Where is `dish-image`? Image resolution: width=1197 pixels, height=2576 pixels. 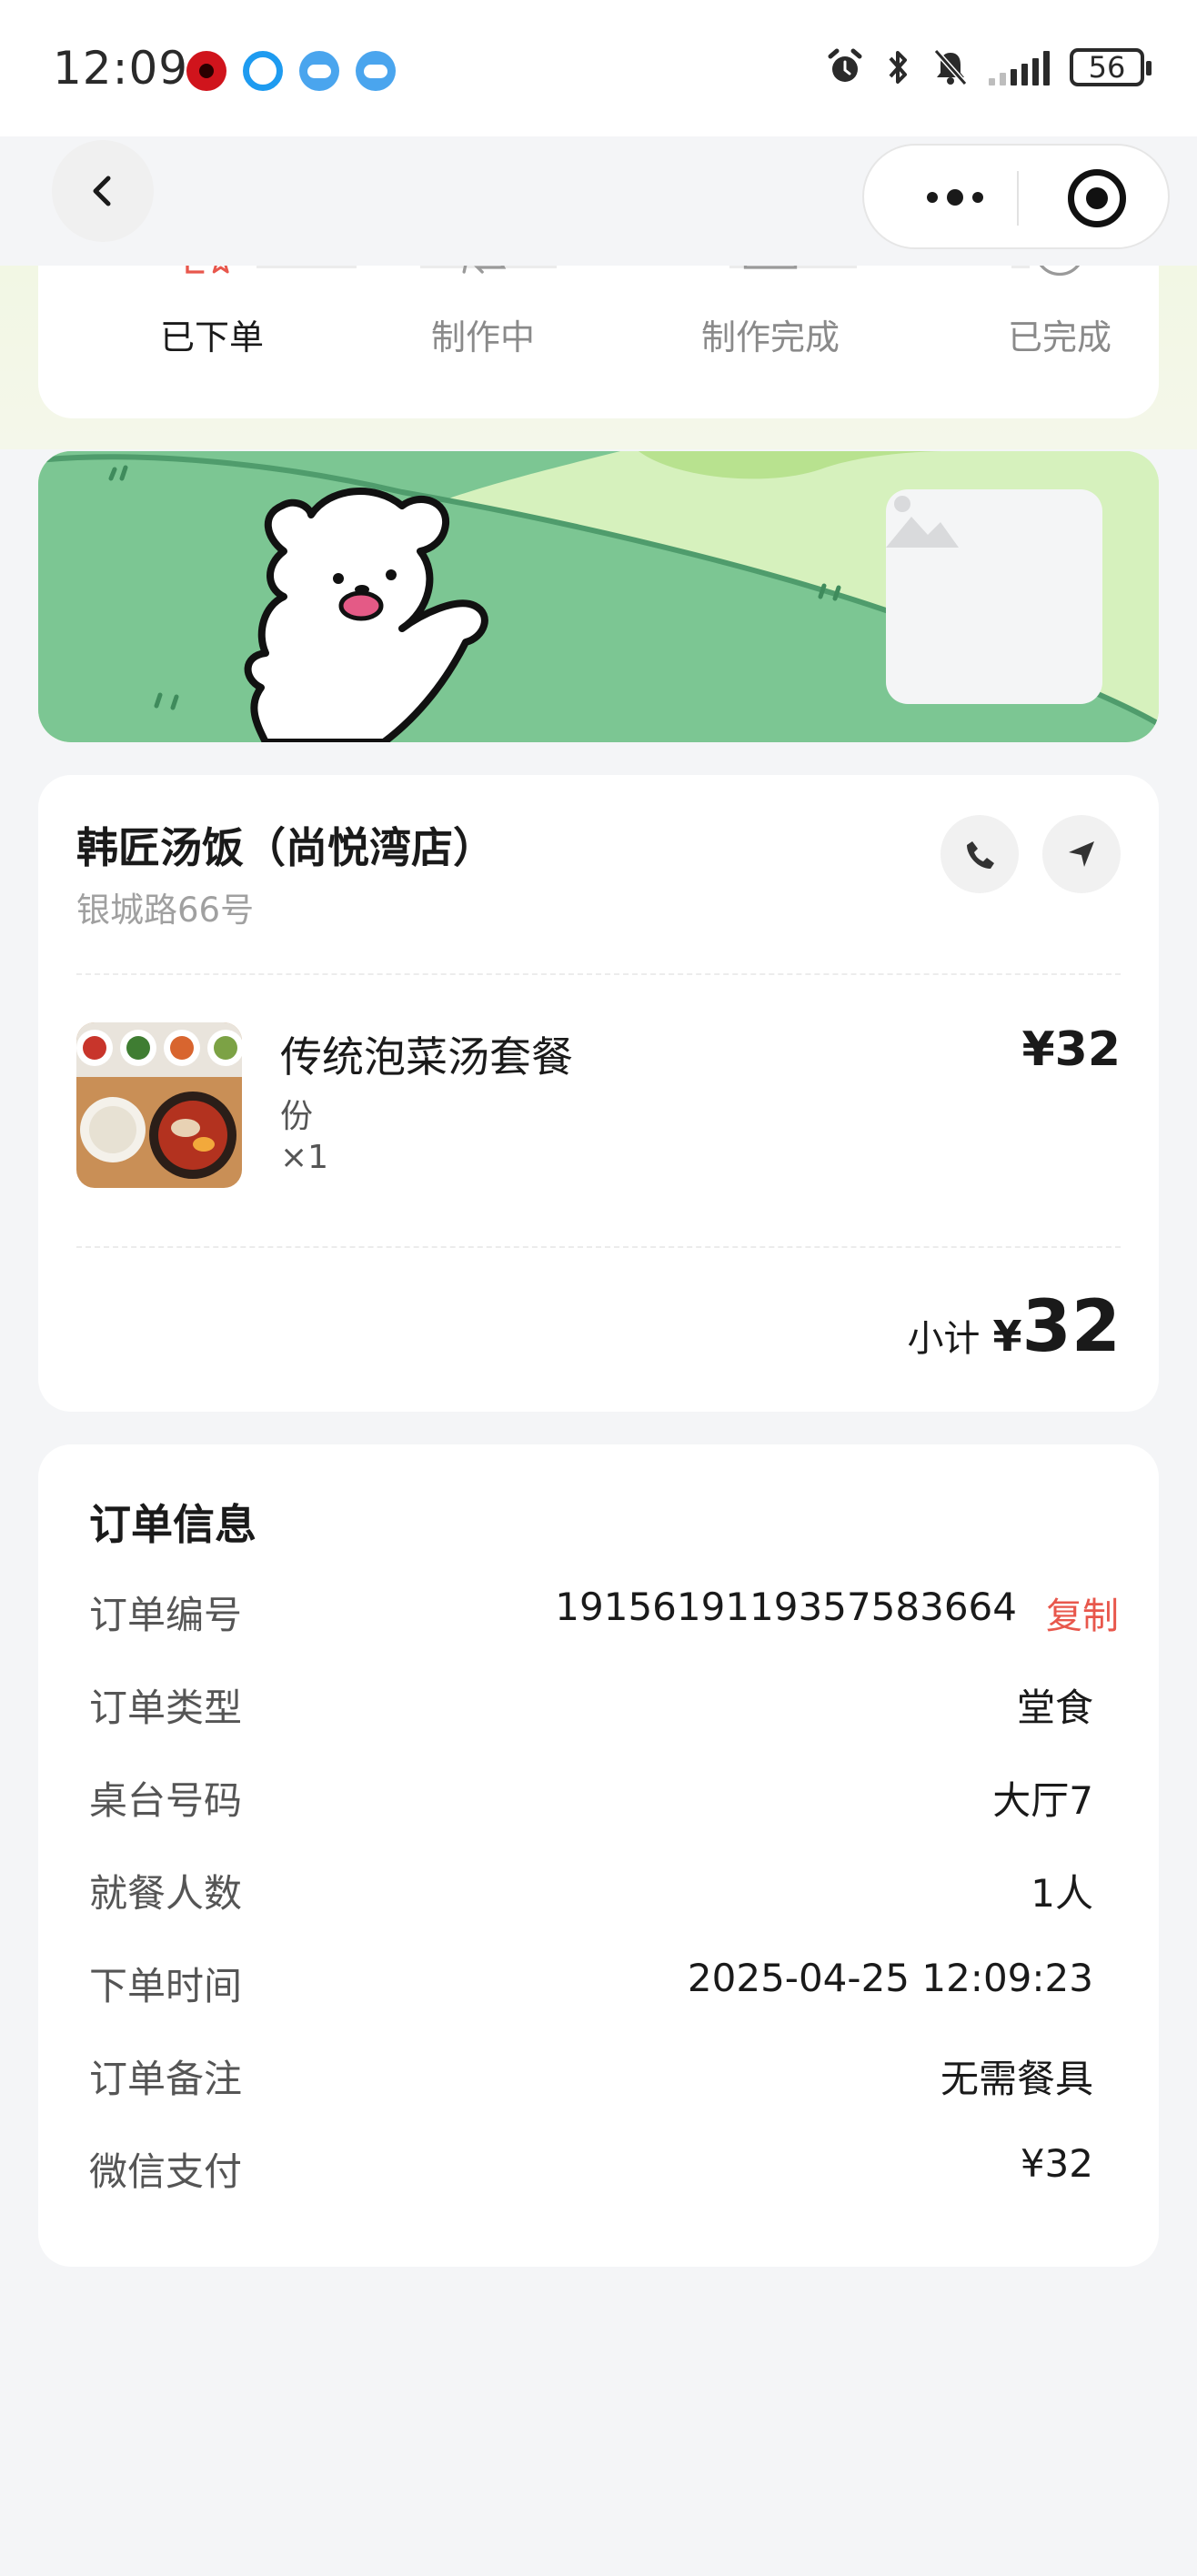
dish-image is located at coordinates (159, 1105).